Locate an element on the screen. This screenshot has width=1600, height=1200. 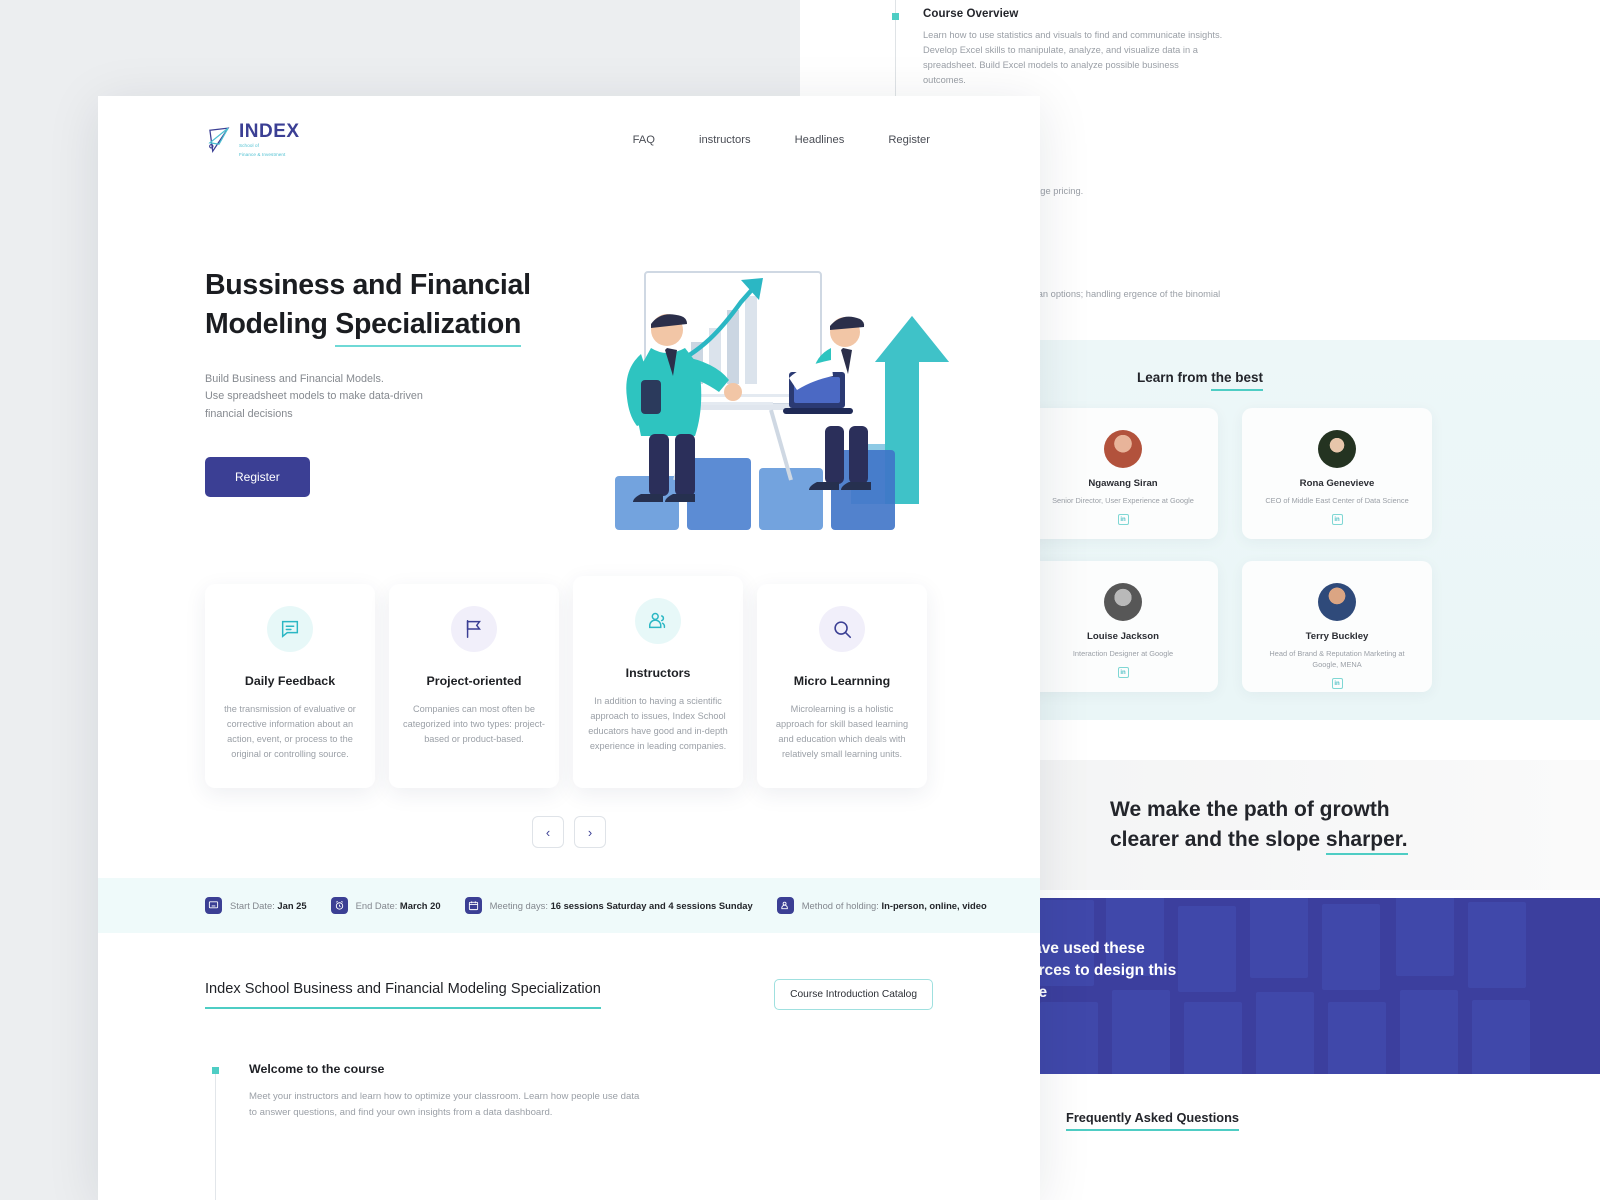
logo-tagline-1: School of is located at coordinates (249, 145).